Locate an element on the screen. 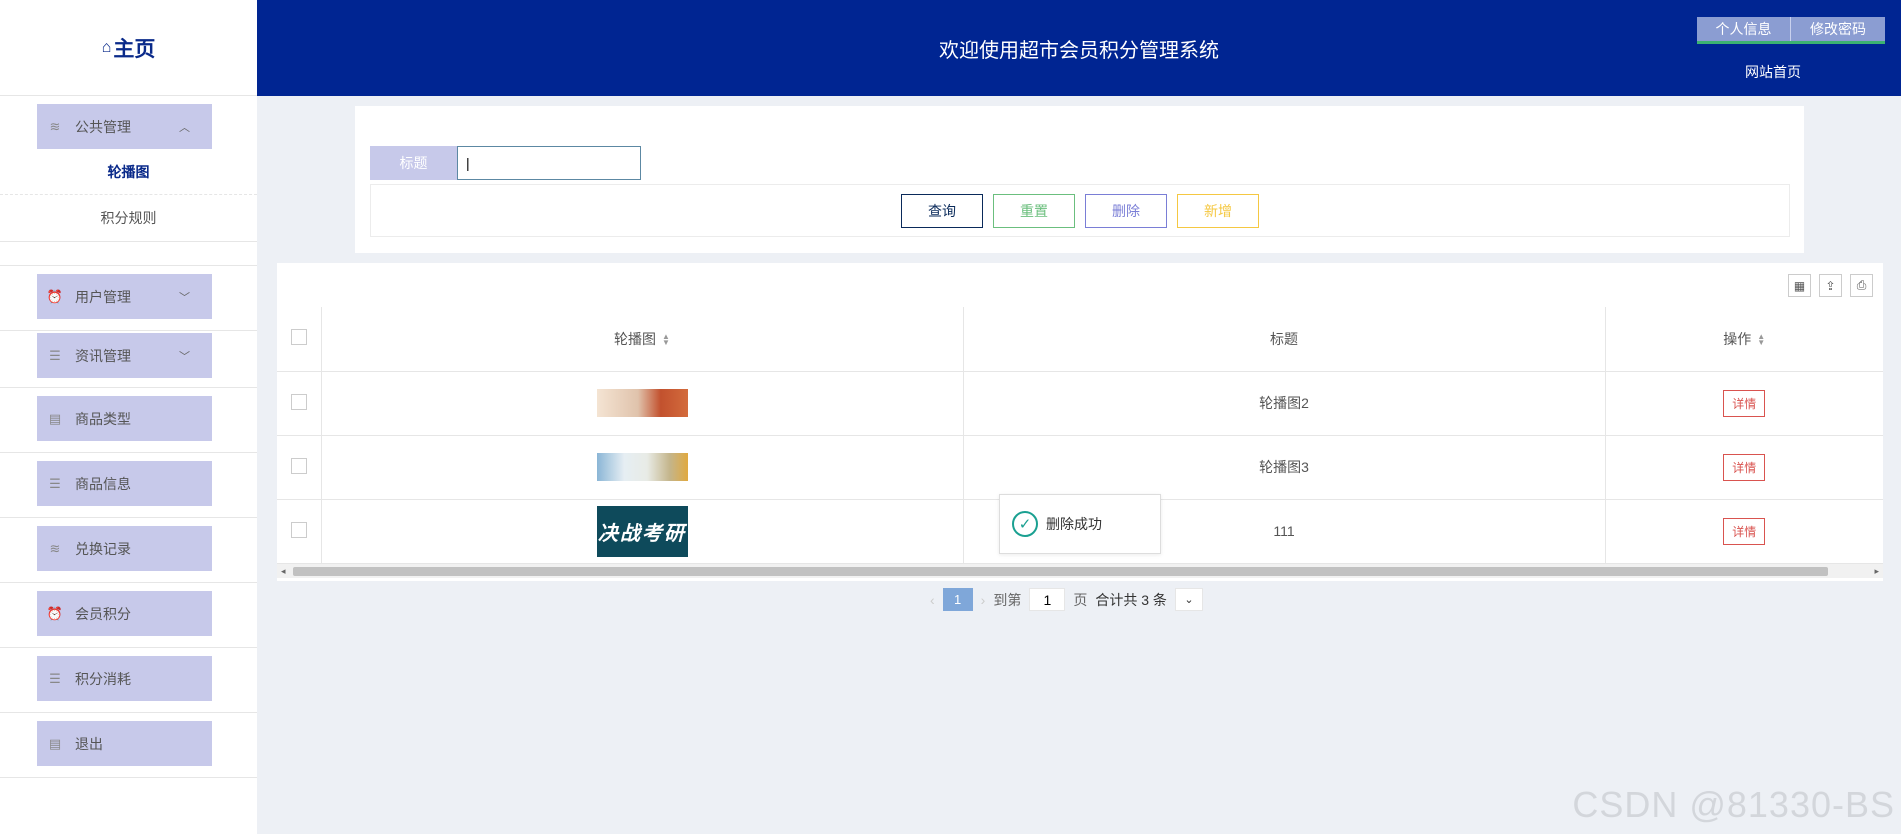 The width and height of the screenshot is (1901, 834). table-header-row: 轮播图 ▲ ▼ 标题 操作 ▲ ▼ is located at coordinates (1080, 339).